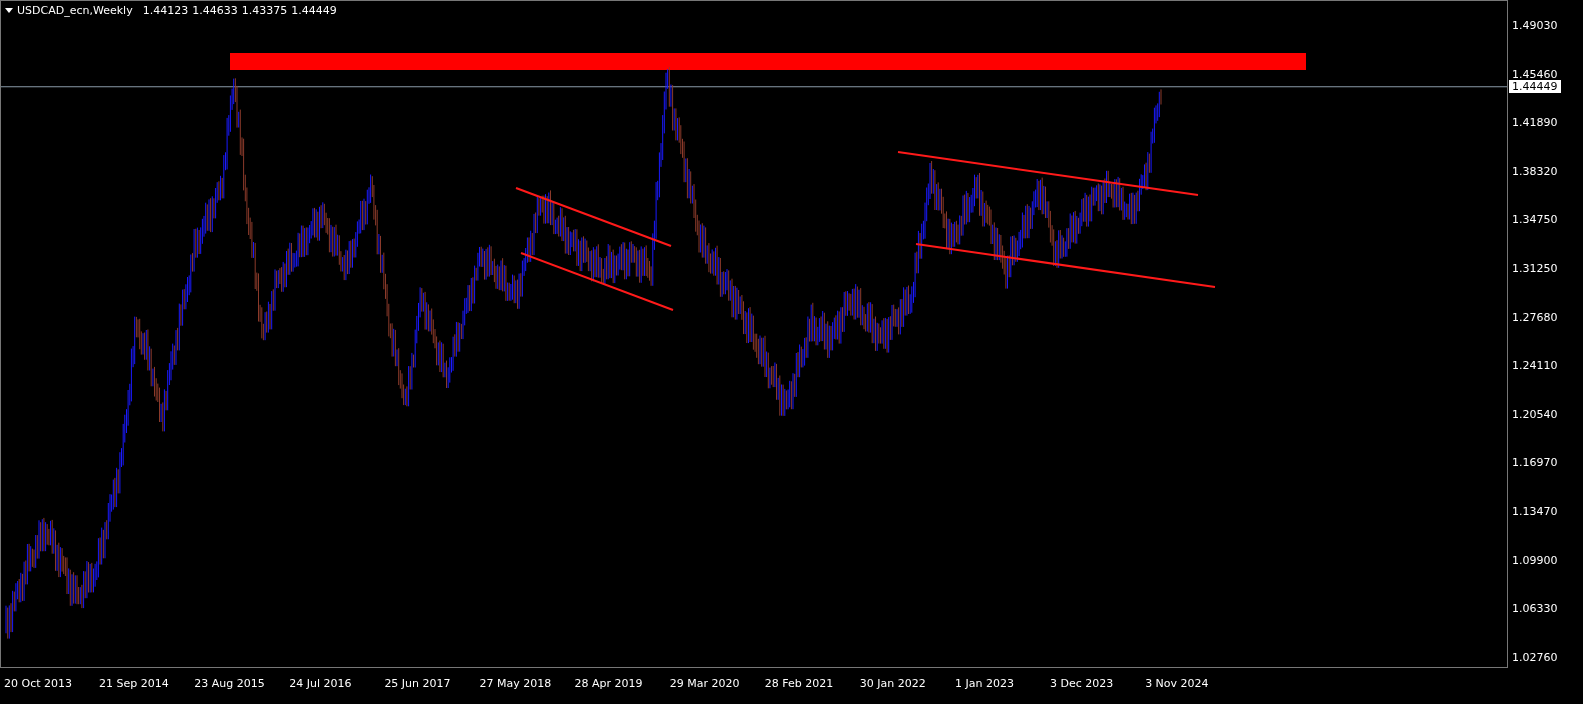 This screenshot has width=1583, height=704. Describe the element at coordinates (229, 683) in the screenshot. I see `date-label: 23 Aug 2015` at that location.